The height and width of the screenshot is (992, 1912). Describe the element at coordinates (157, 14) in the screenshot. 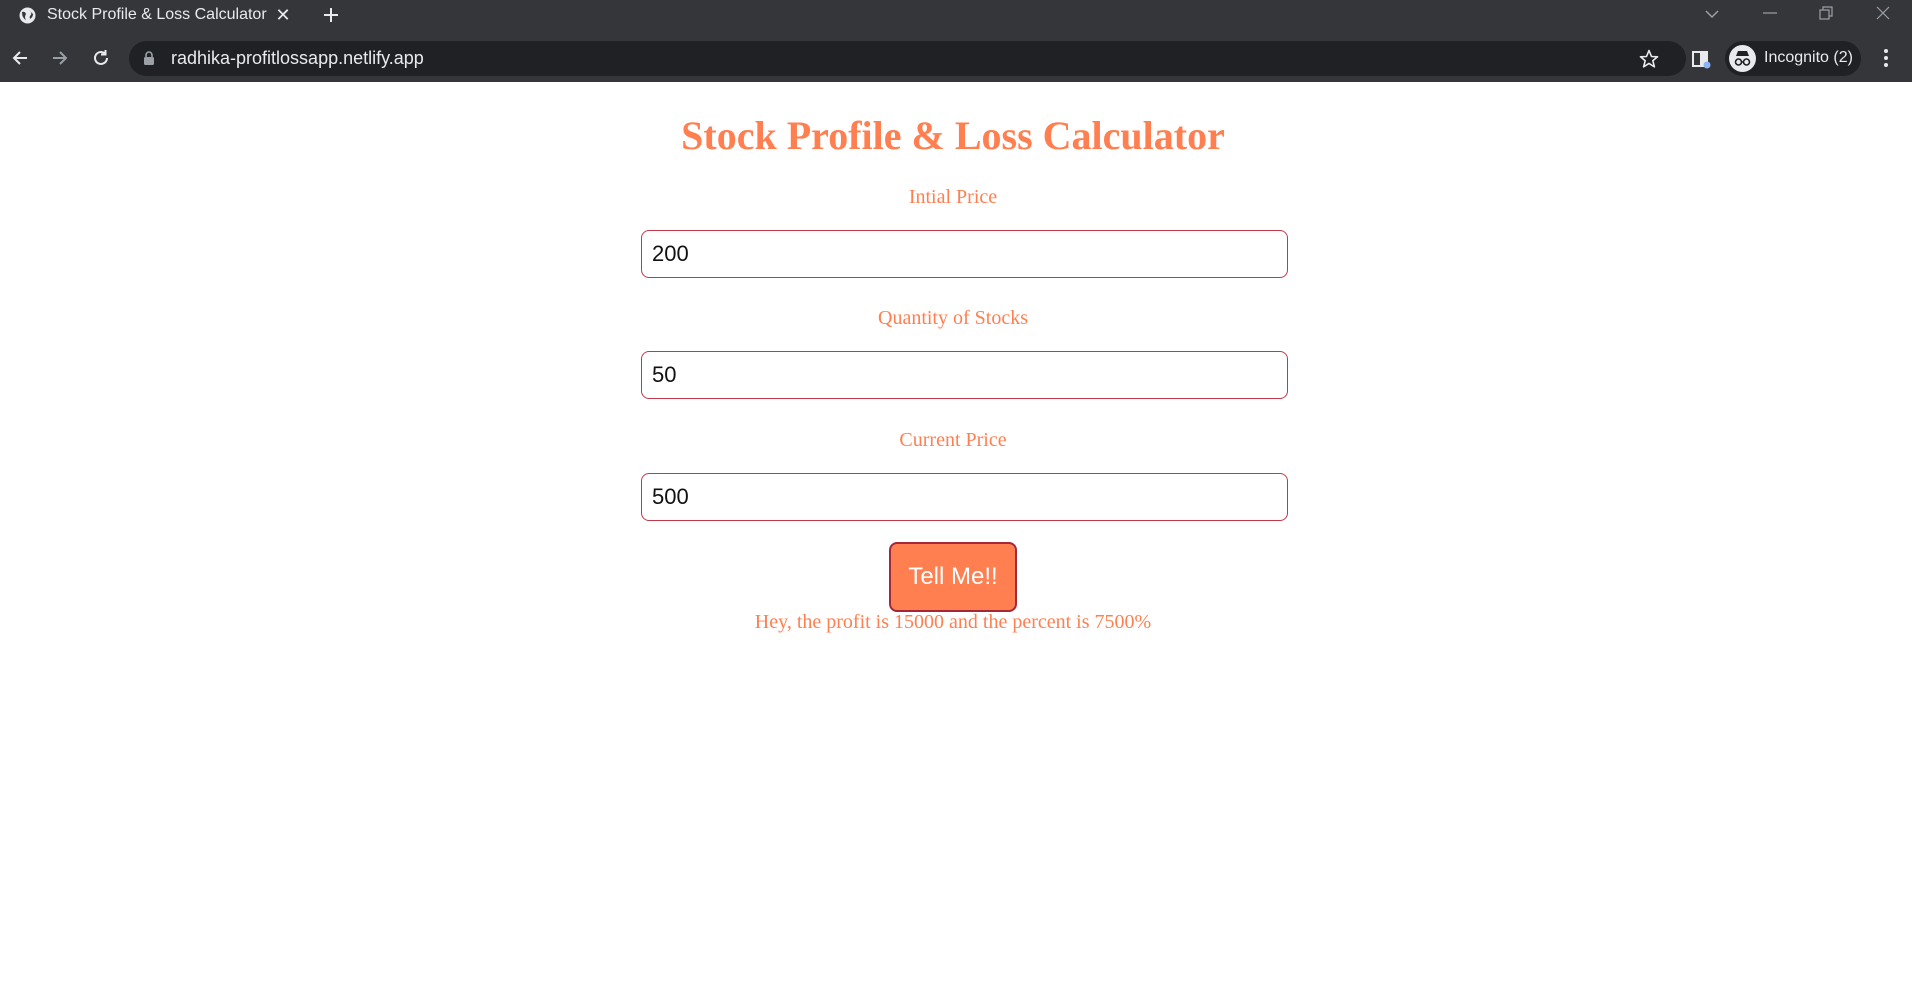

I see `tab-title: Stock Profile & Loss Calculator` at that location.